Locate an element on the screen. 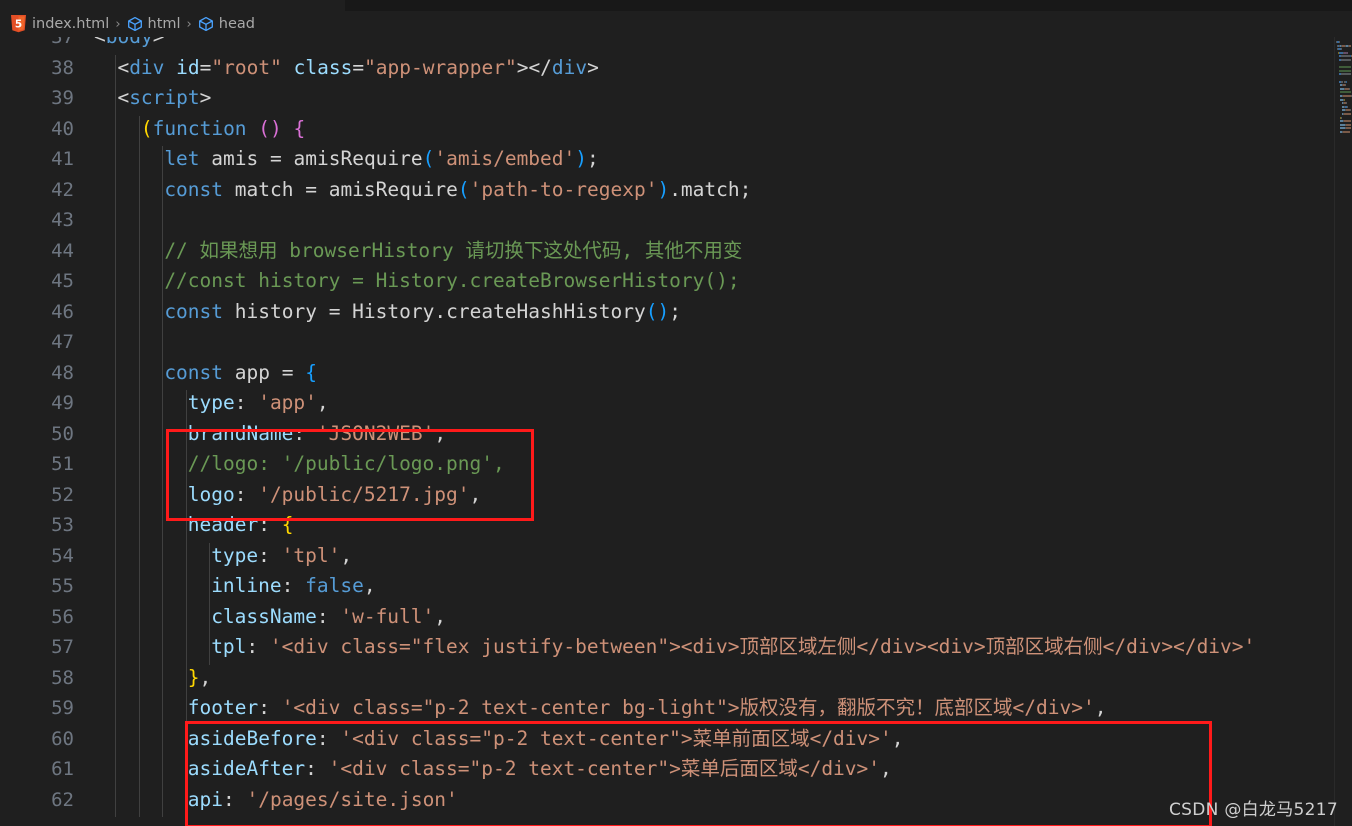  code-token: // 如果想用 browserHistory 请切换下这处代码, 其他不用变 is located at coordinates (453, 250).